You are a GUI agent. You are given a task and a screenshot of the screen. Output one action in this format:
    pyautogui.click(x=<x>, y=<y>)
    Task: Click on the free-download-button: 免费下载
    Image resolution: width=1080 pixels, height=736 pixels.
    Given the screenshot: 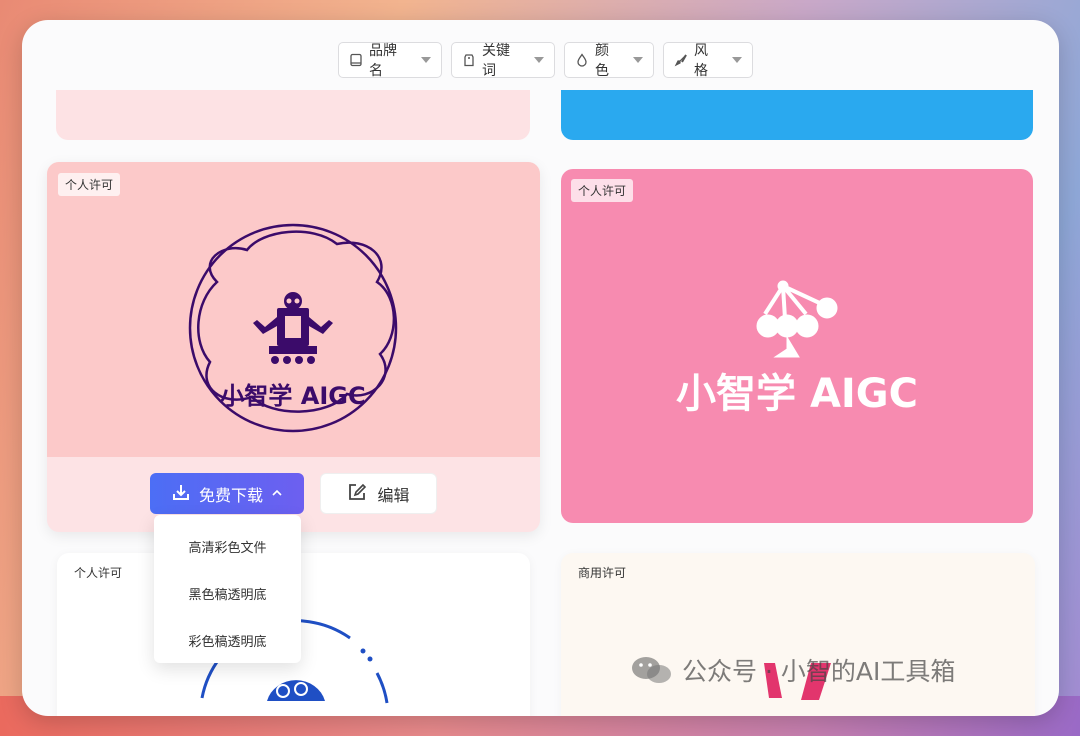 What is the action you would take?
    pyautogui.click(x=227, y=493)
    